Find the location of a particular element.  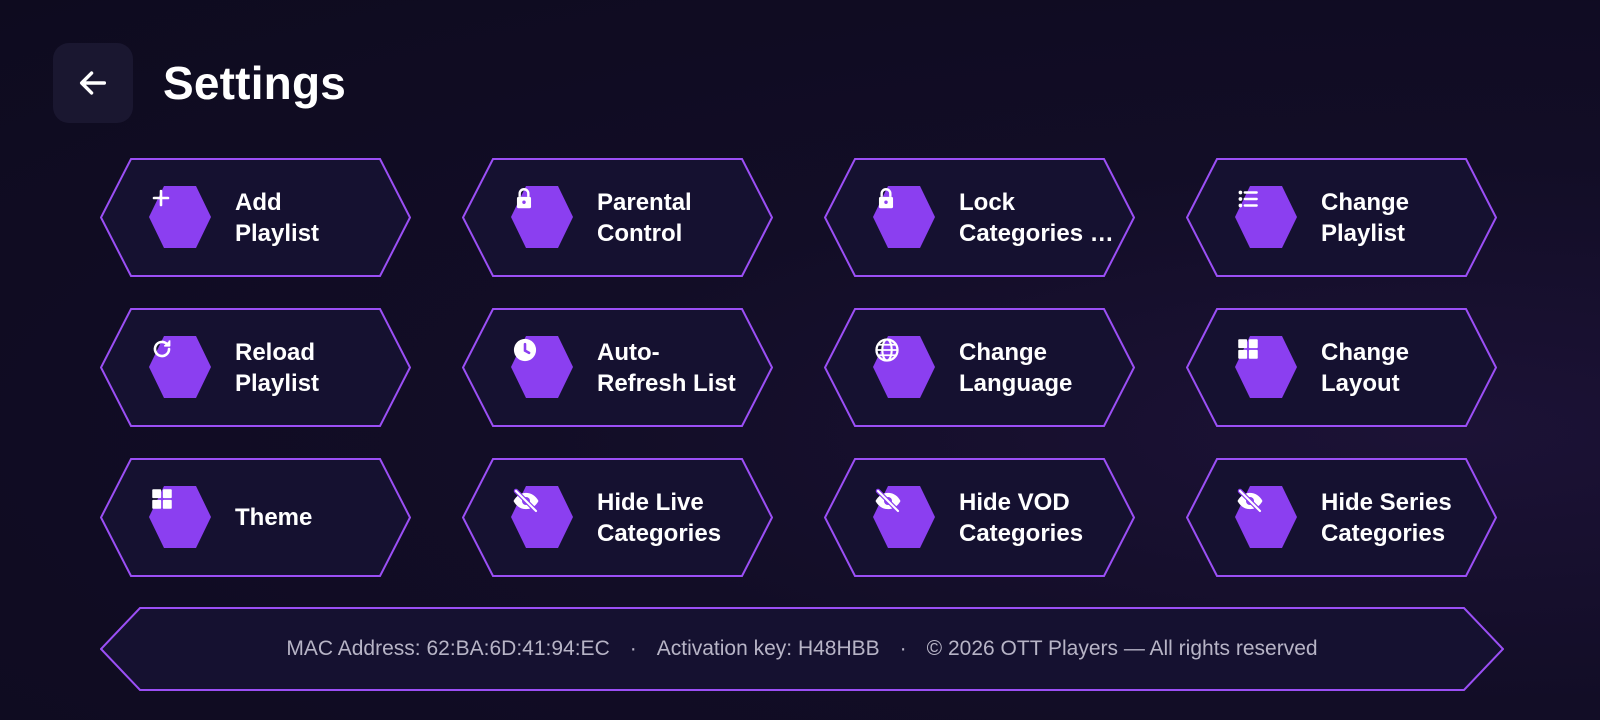

tile-label: Theme is located at coordinates (274, 517).